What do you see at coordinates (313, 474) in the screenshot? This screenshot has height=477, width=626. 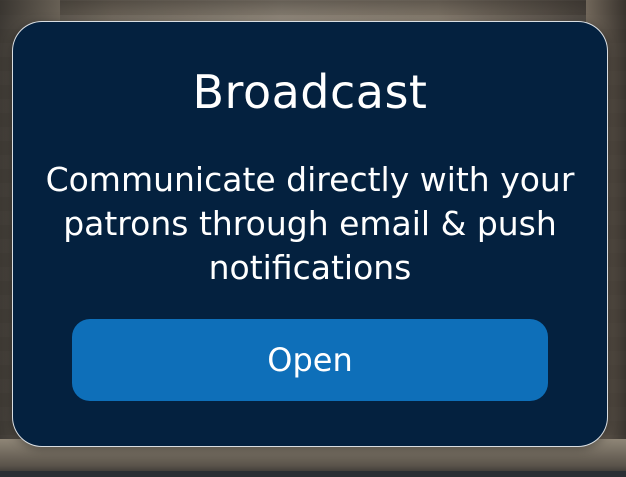 I see `background-bottom-bar` at bounding box center [313, 474].